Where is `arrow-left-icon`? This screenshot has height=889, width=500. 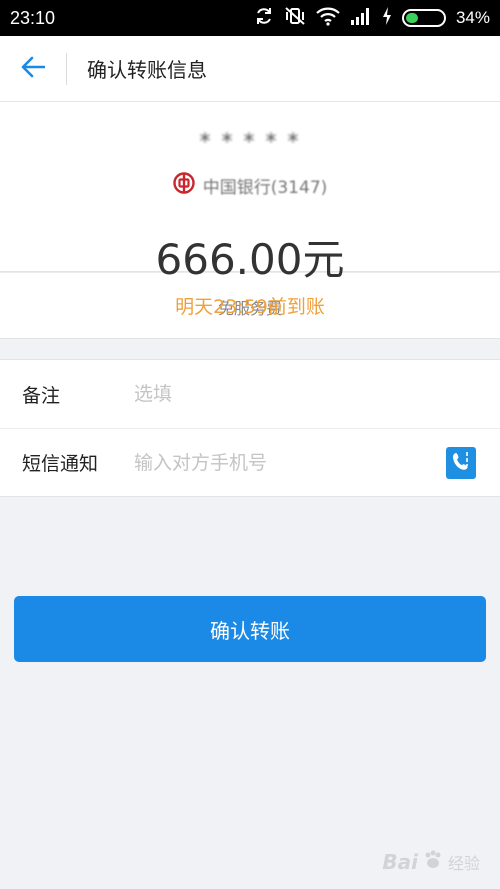 arrow-left-icon is located at coordinates (33, 69).